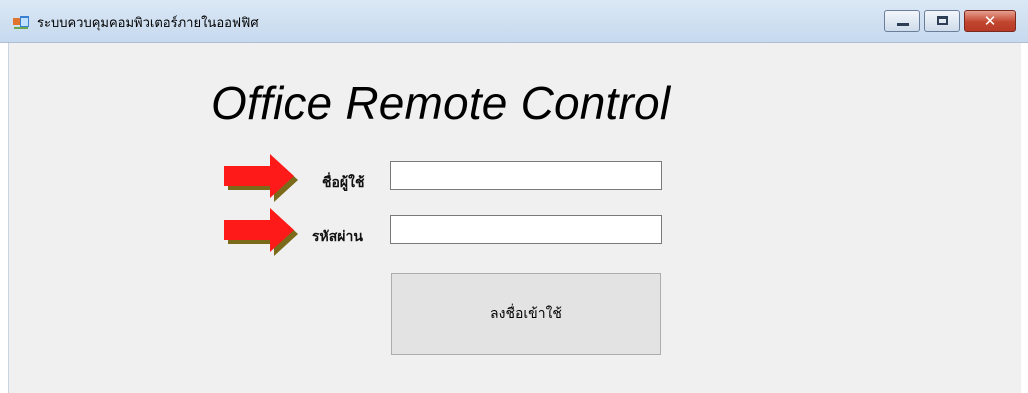 Image resolution: width=1028 pixels, height=393 pixels. Describe the element at coordinates (21, 22) in the screenshot. I see `app-window-icon` at that location.